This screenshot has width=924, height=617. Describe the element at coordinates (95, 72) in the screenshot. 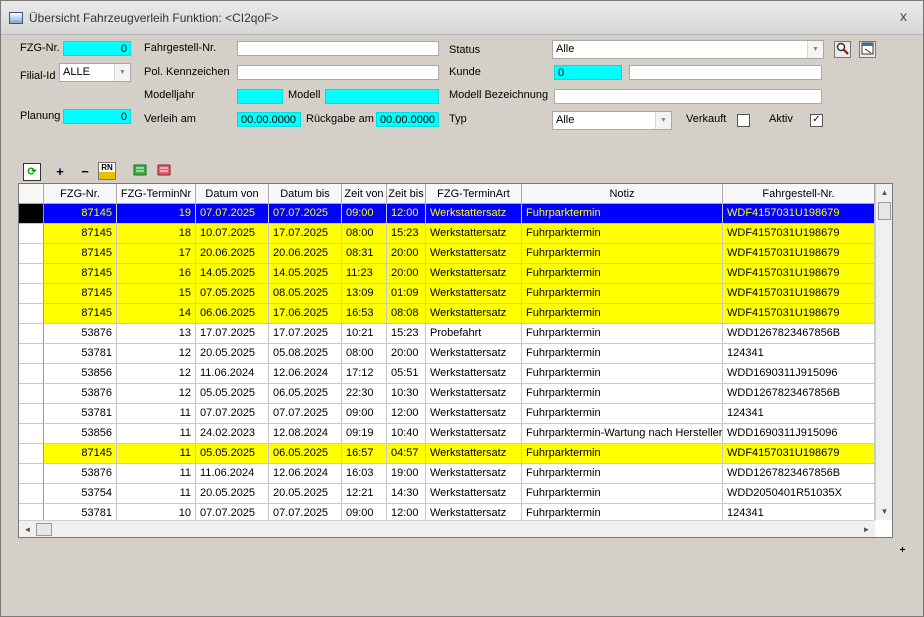

I see `filial-id-select: ALLE ▼` at that location.